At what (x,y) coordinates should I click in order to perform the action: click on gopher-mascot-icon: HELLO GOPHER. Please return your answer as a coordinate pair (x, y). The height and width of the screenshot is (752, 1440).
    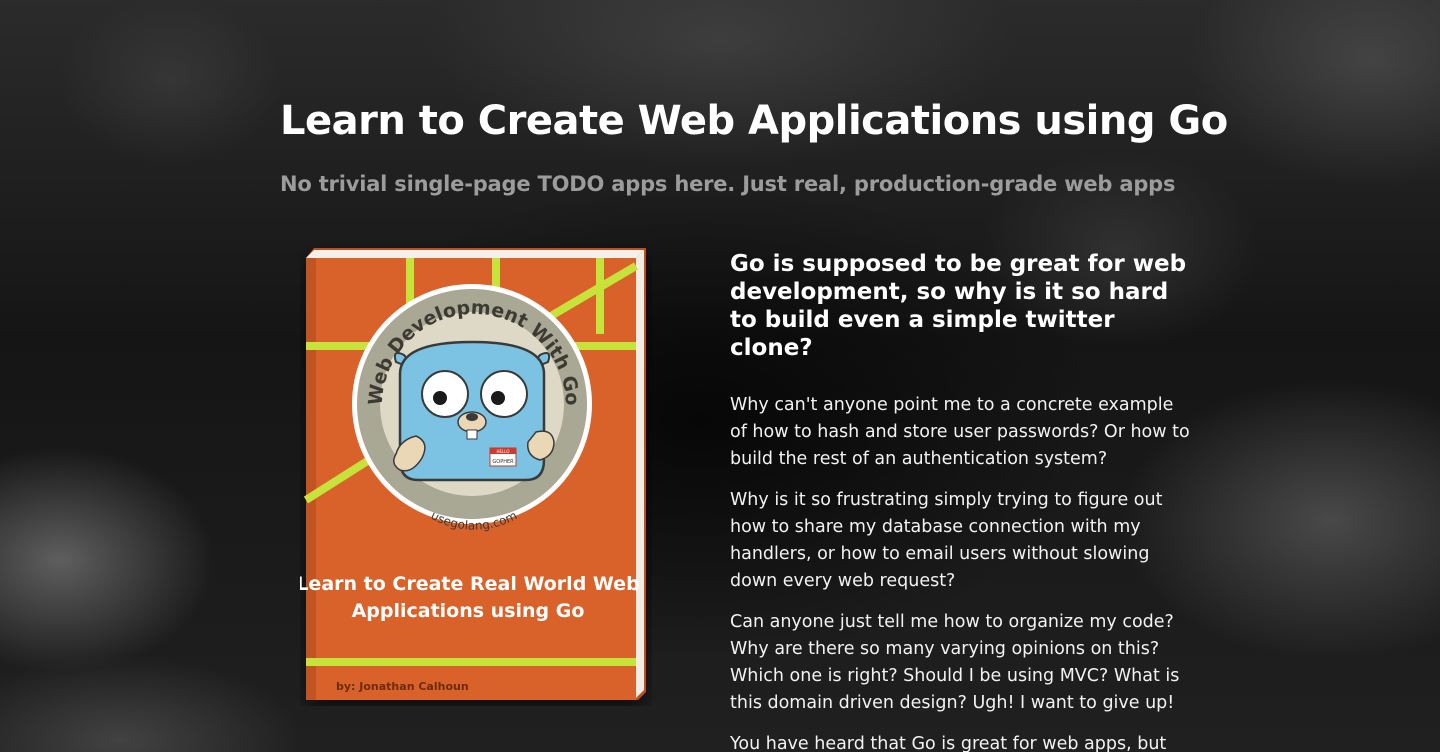
    Looking at the image, I should click on (474, 411).